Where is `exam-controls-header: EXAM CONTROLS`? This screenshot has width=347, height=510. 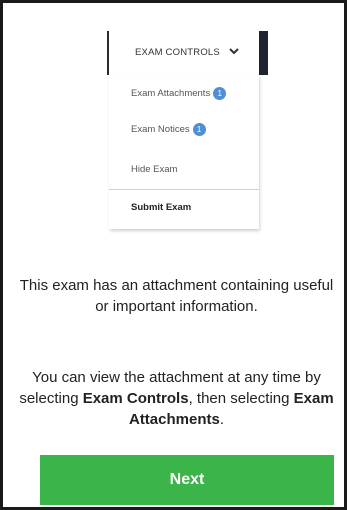
exam-controls-header: EXAM CONTROLS is located at coordinates (184, 53).